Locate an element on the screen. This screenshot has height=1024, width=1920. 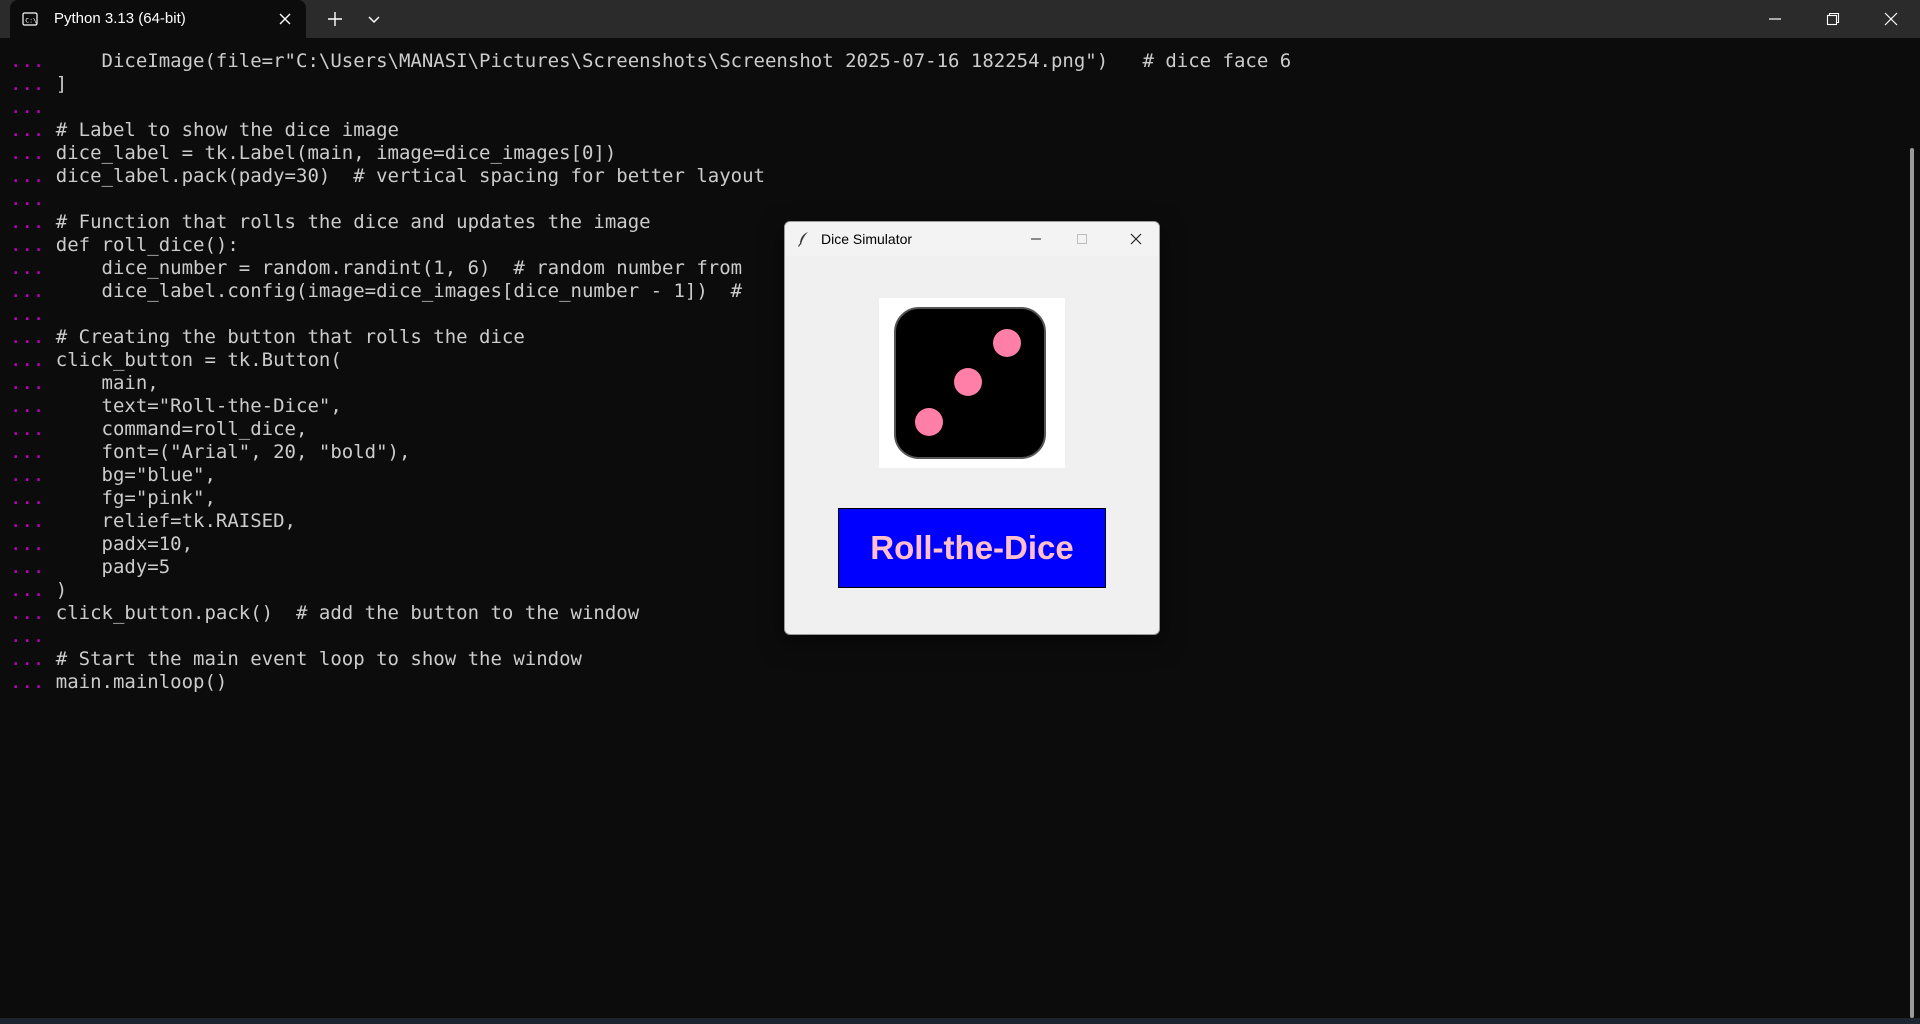
code-text: ) is located at coordinates (61, 590).